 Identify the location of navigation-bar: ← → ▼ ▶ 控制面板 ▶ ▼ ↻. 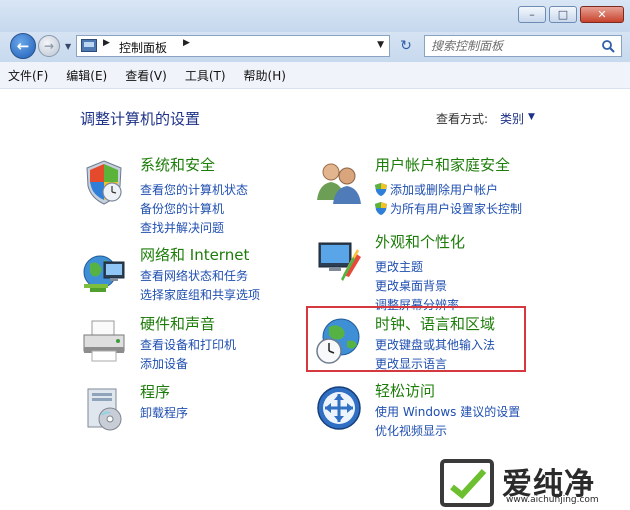
(315, 47).